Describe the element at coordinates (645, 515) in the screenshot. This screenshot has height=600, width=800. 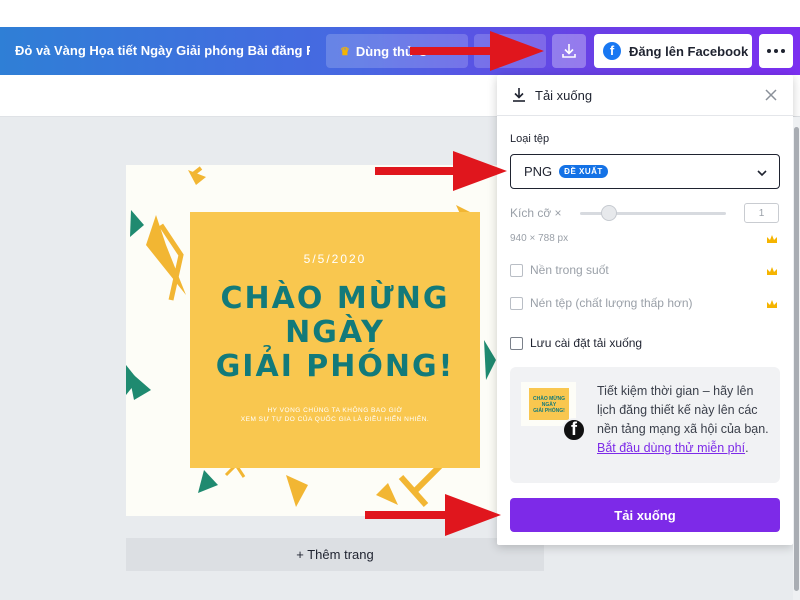
I see `download-button: Tải xuống` at that location.